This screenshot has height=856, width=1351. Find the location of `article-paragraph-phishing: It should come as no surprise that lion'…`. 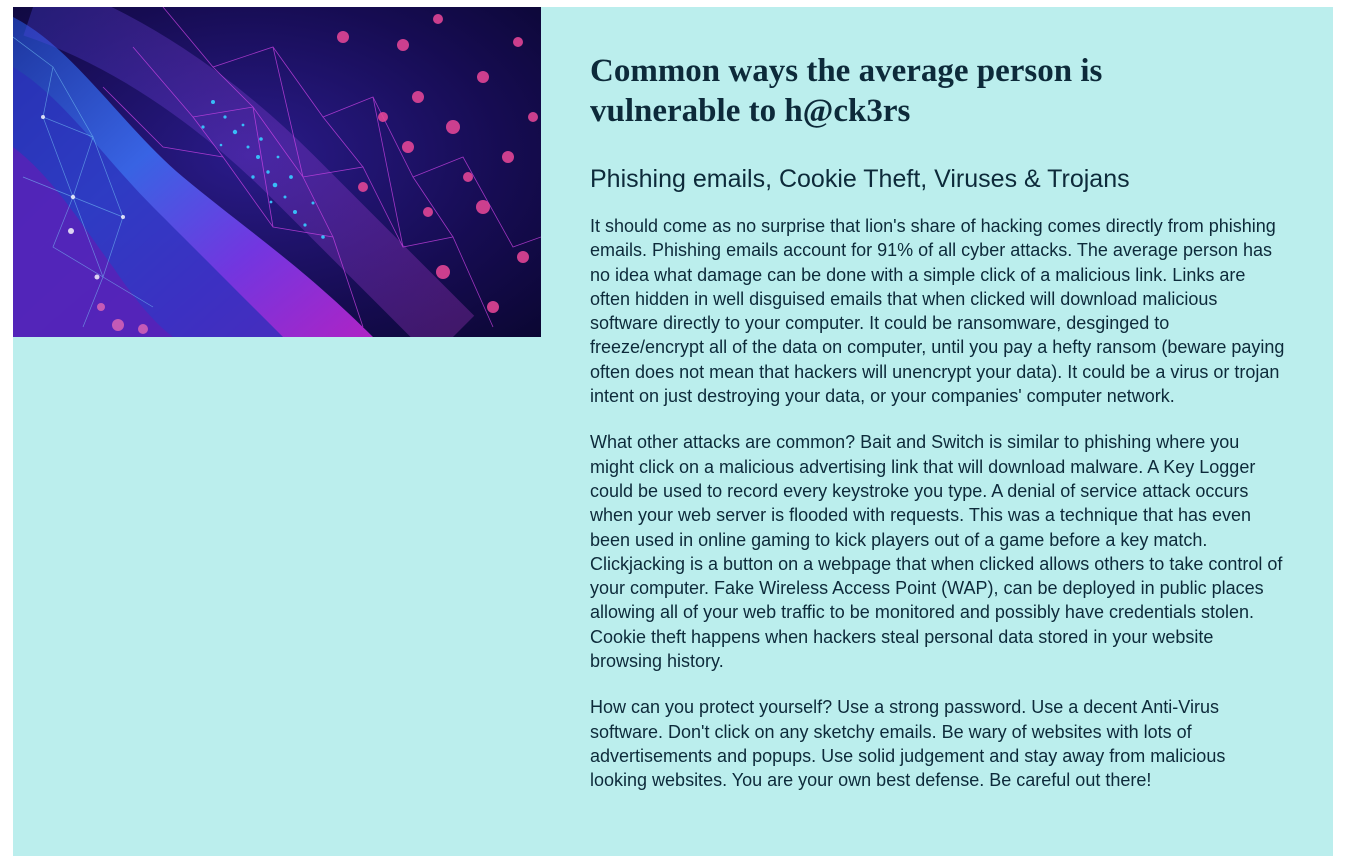

article-paragraph-phishing: It should come as no surprise that lion'… is located at coordinates (937, 311).